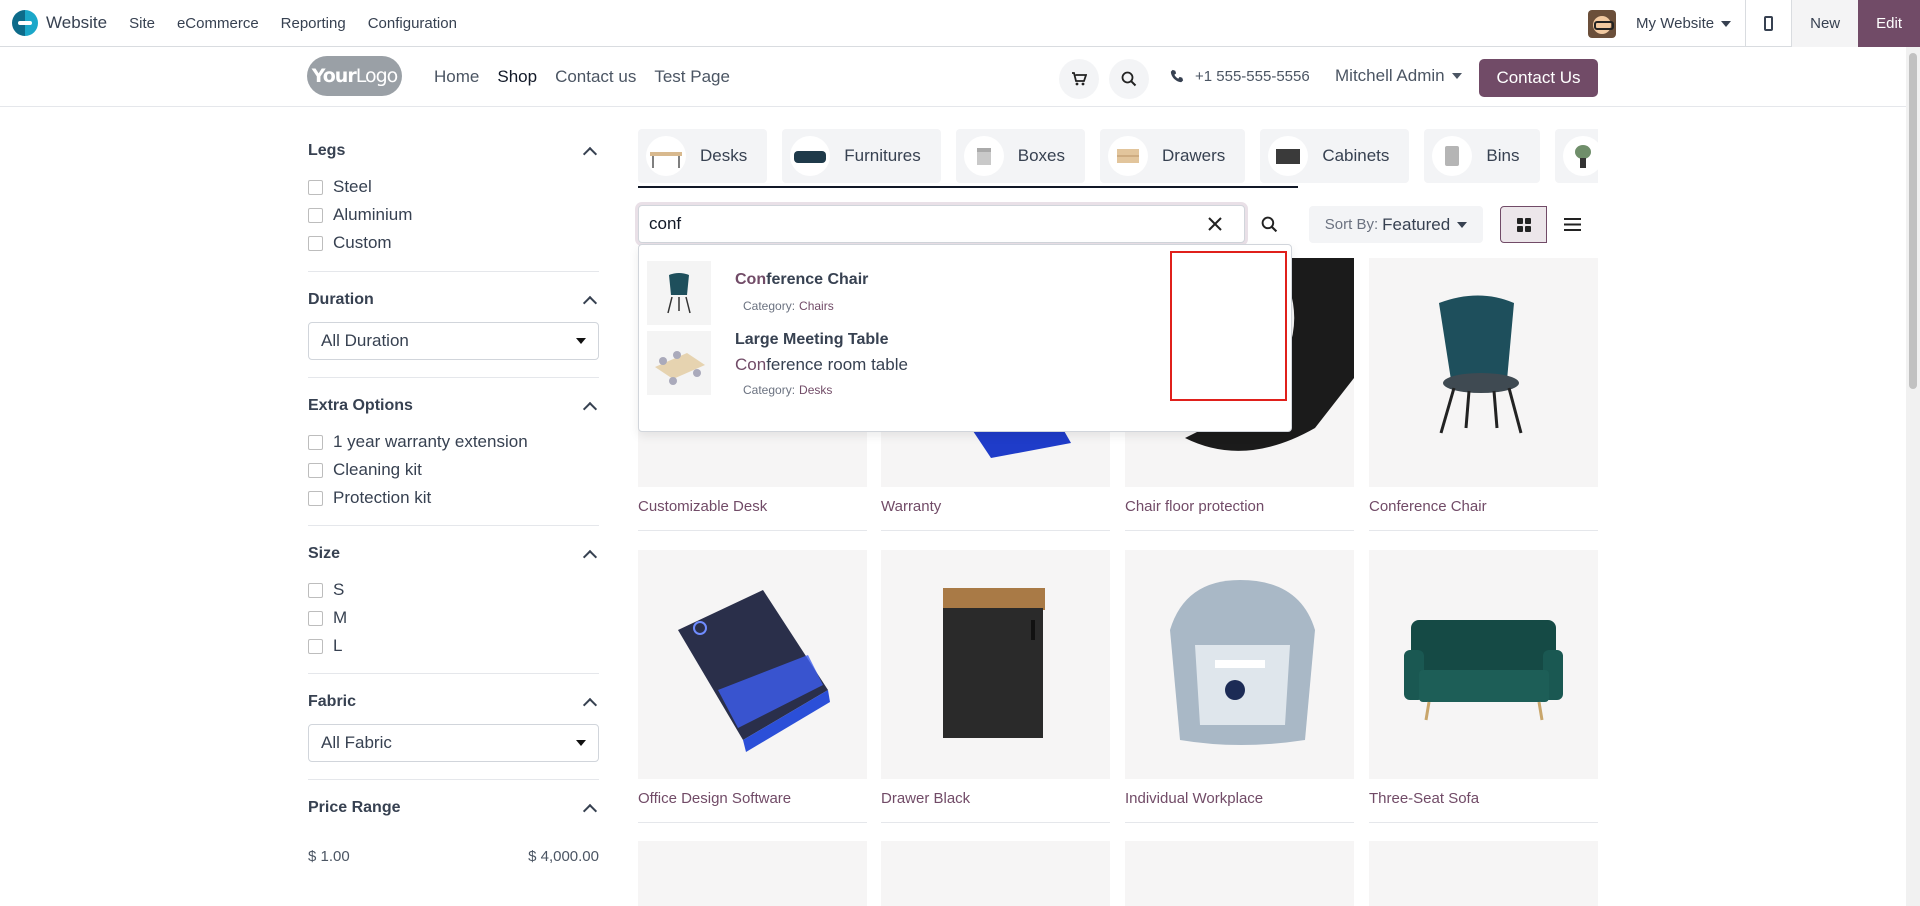  Describe the element at coordinates (1239, 509) in the screenshot. I see `product-name: Chair floor protection` at that location.